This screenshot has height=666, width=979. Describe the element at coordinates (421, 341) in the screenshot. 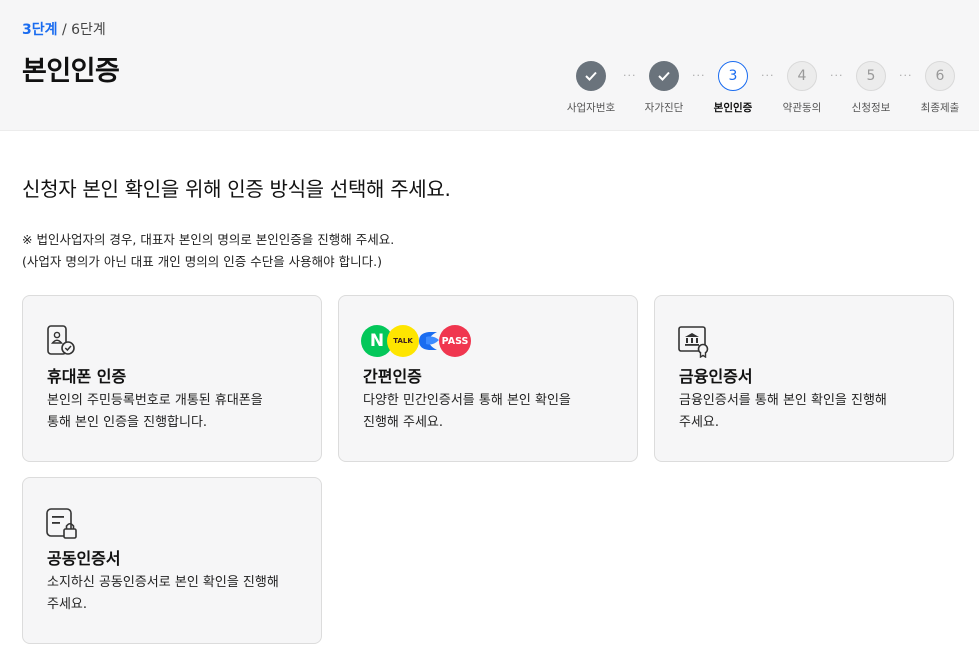

I see `simple-auth-logos: N TALK PASS` at that location.